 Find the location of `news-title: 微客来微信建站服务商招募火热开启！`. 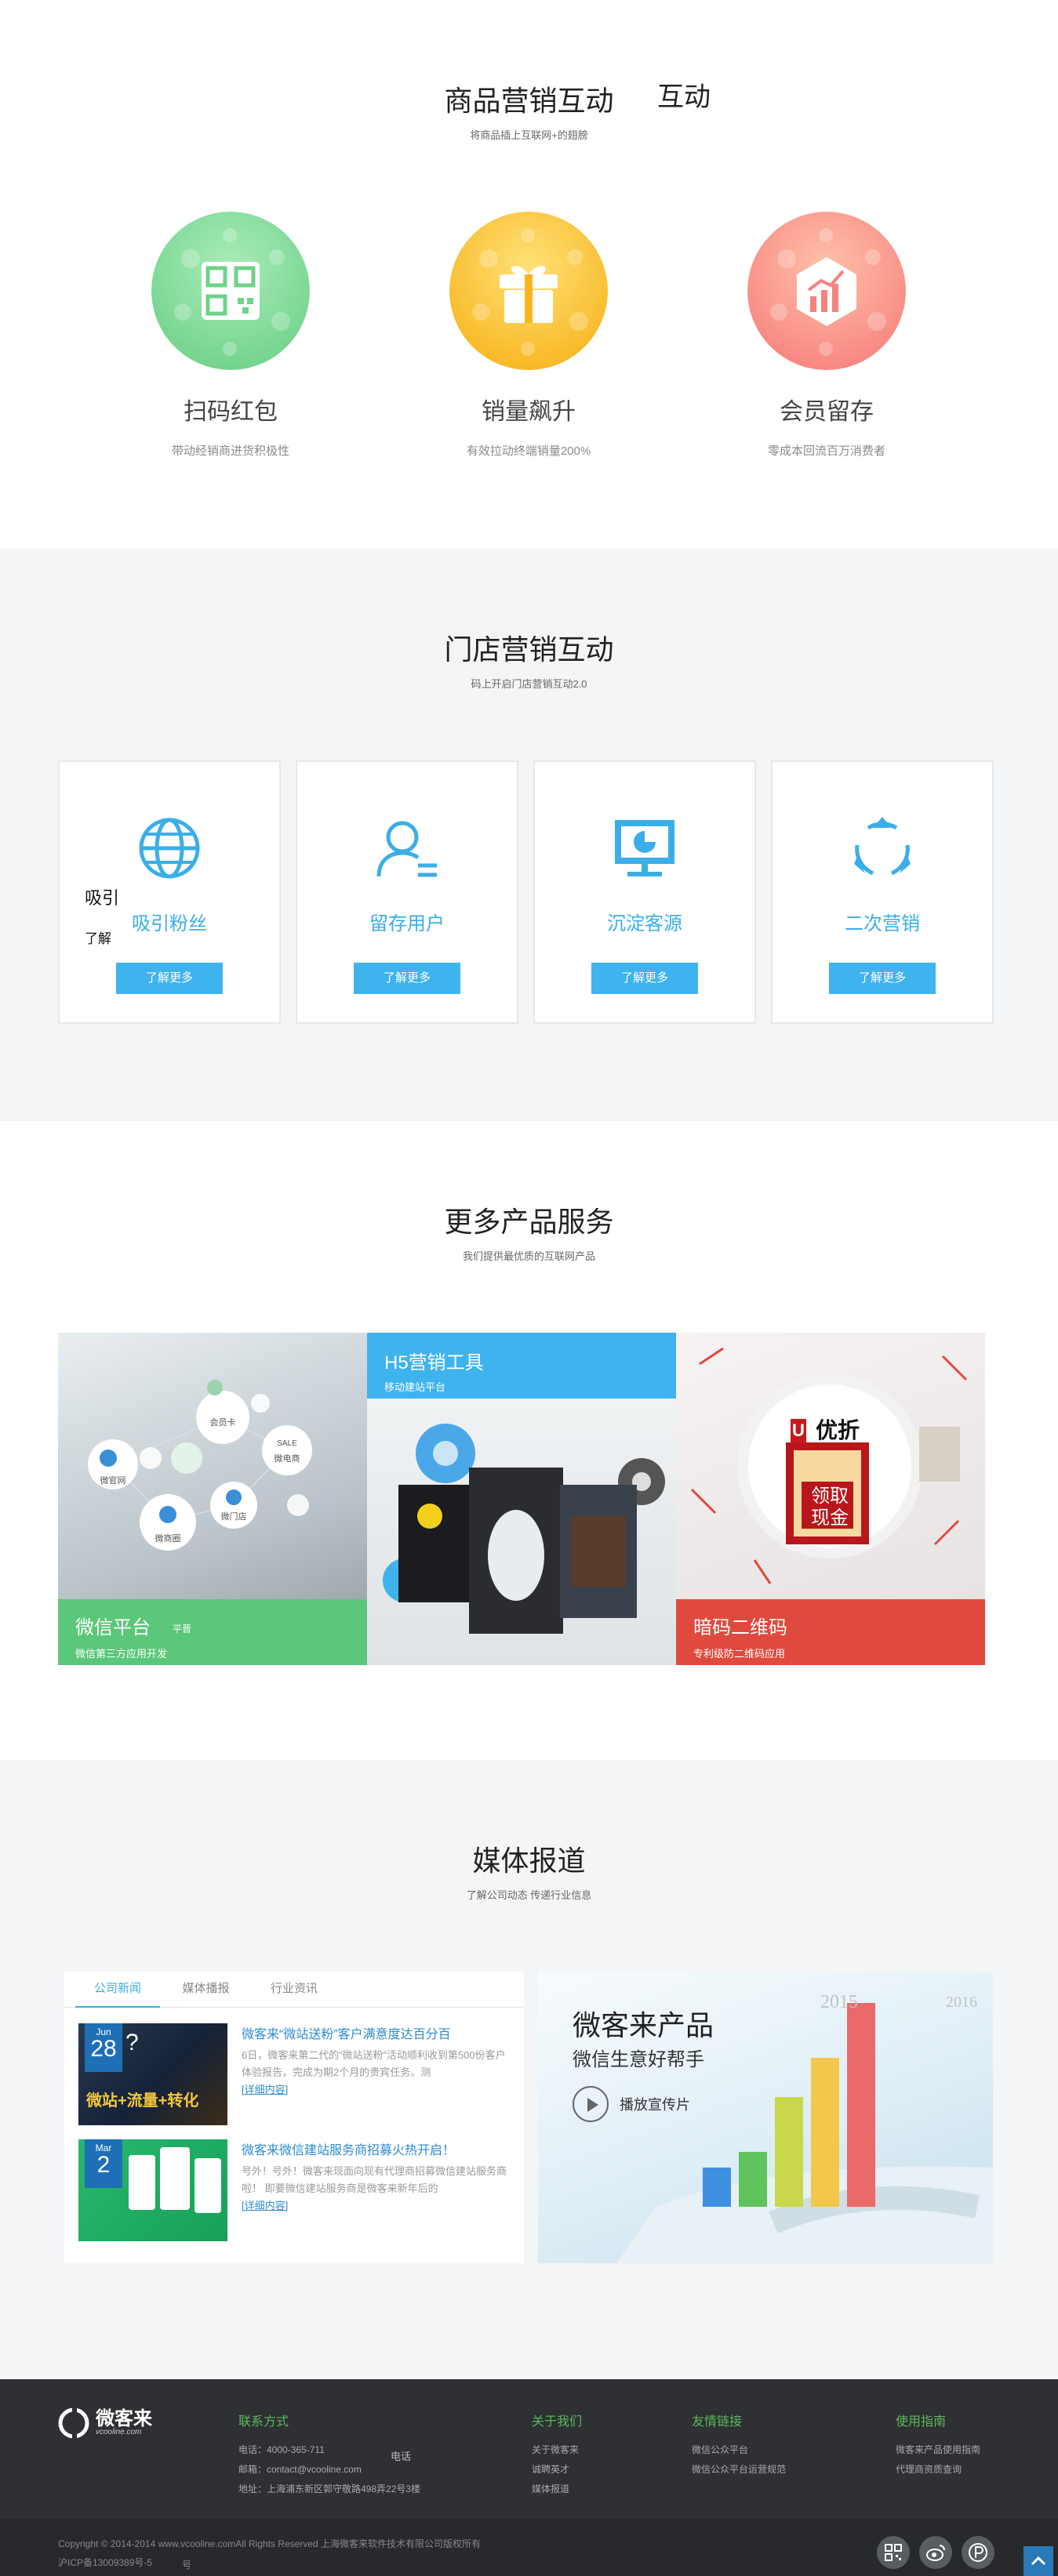

news-title: 微客来微信建站服务商招募火热开启！ is located at coordinates (378, 2148).